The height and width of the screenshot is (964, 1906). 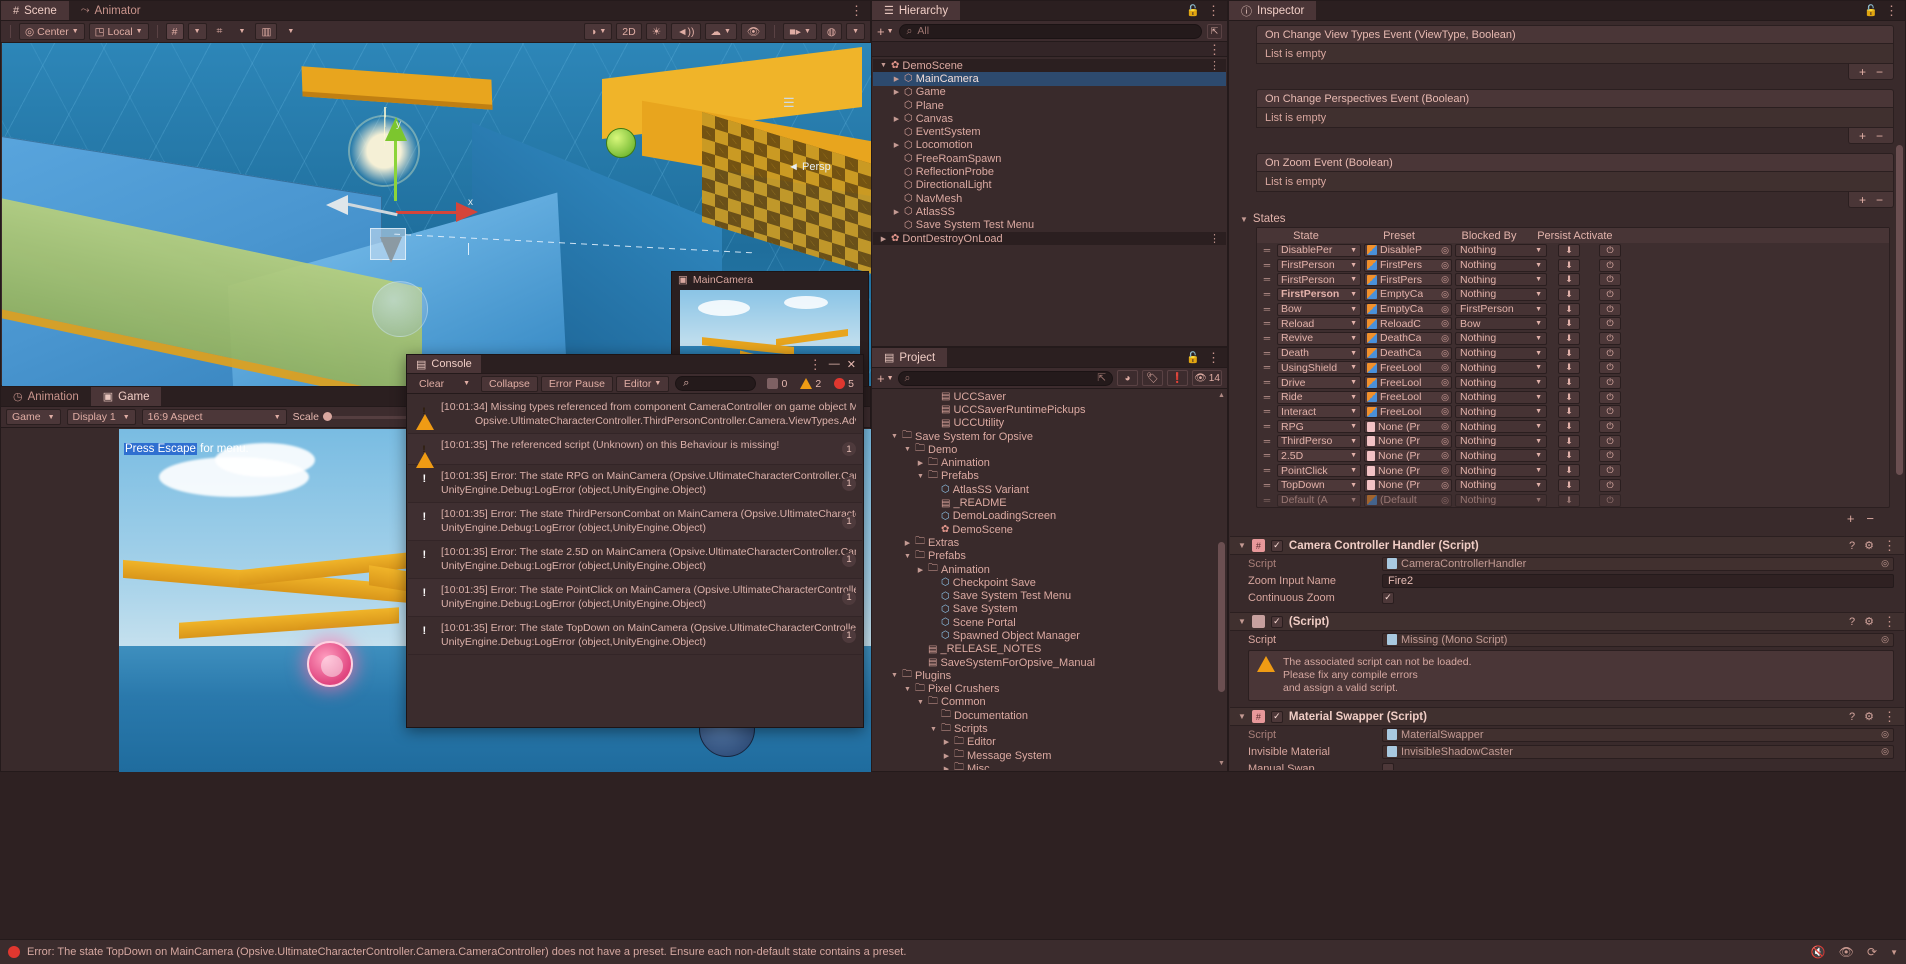 I want to click on console-menu-icon: ⋮, so click(x=815, y=364).